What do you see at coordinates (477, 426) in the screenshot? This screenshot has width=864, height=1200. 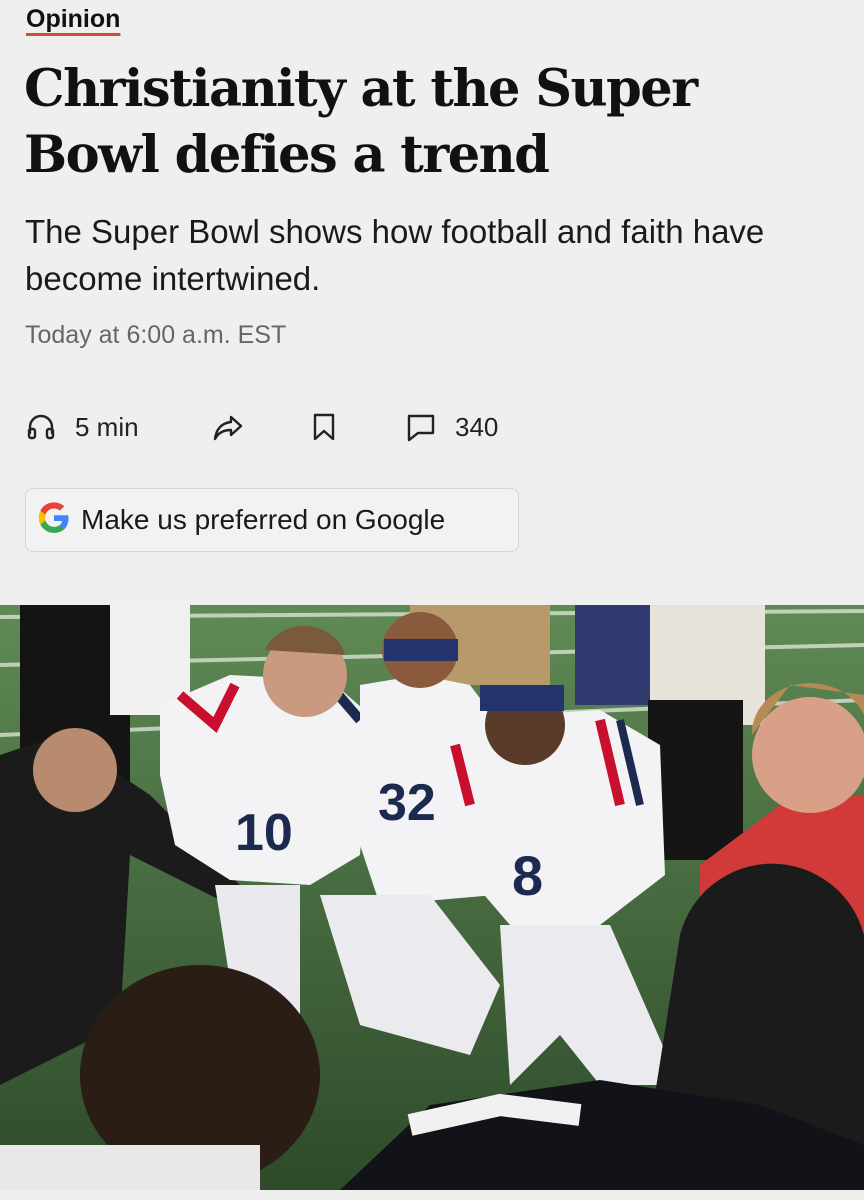 I see `comment-count: 340` at bounding box center [477, 426].